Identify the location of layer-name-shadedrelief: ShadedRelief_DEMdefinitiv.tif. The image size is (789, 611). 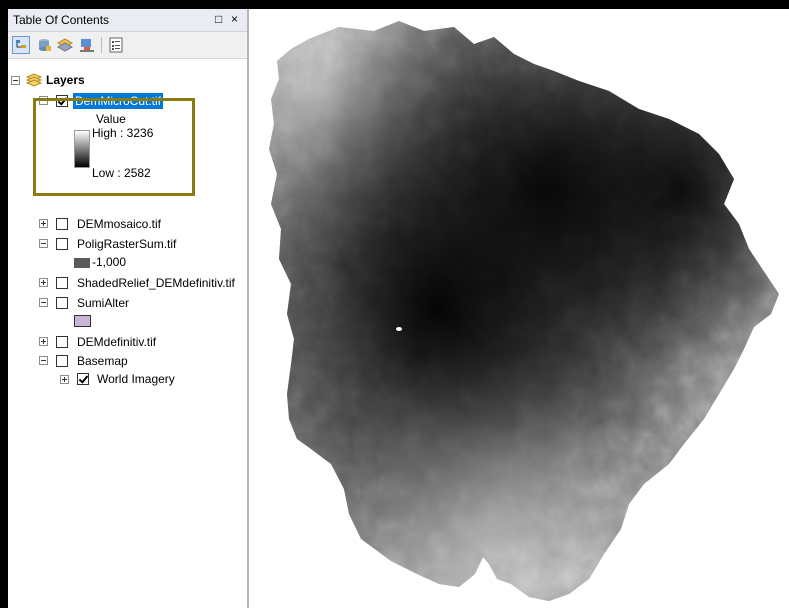
(156, 283).